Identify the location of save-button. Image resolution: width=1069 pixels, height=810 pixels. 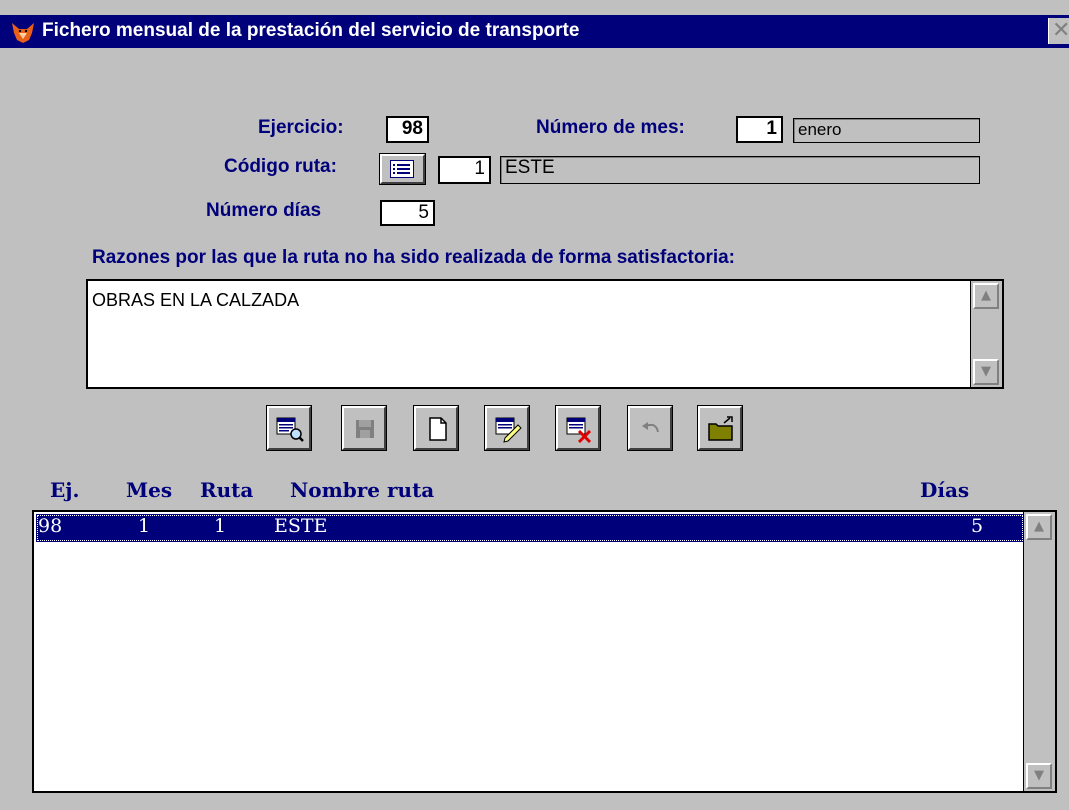
(364, 428).